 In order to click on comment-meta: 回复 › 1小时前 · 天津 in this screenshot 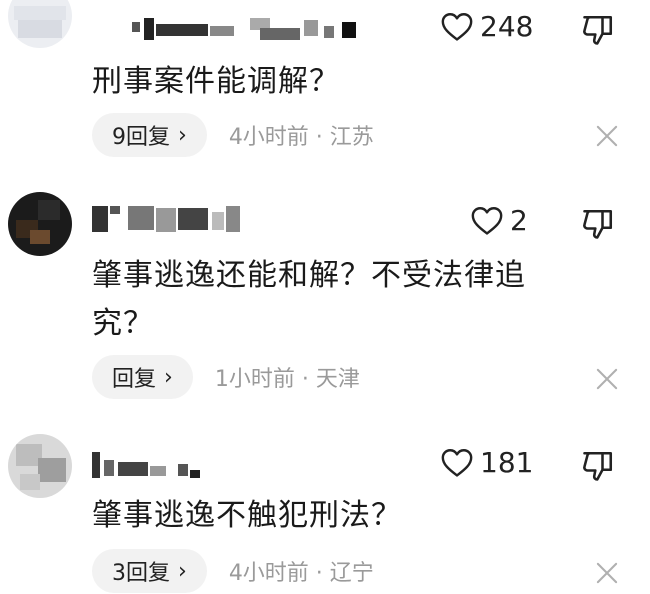, I will do `click(226, 377)`.